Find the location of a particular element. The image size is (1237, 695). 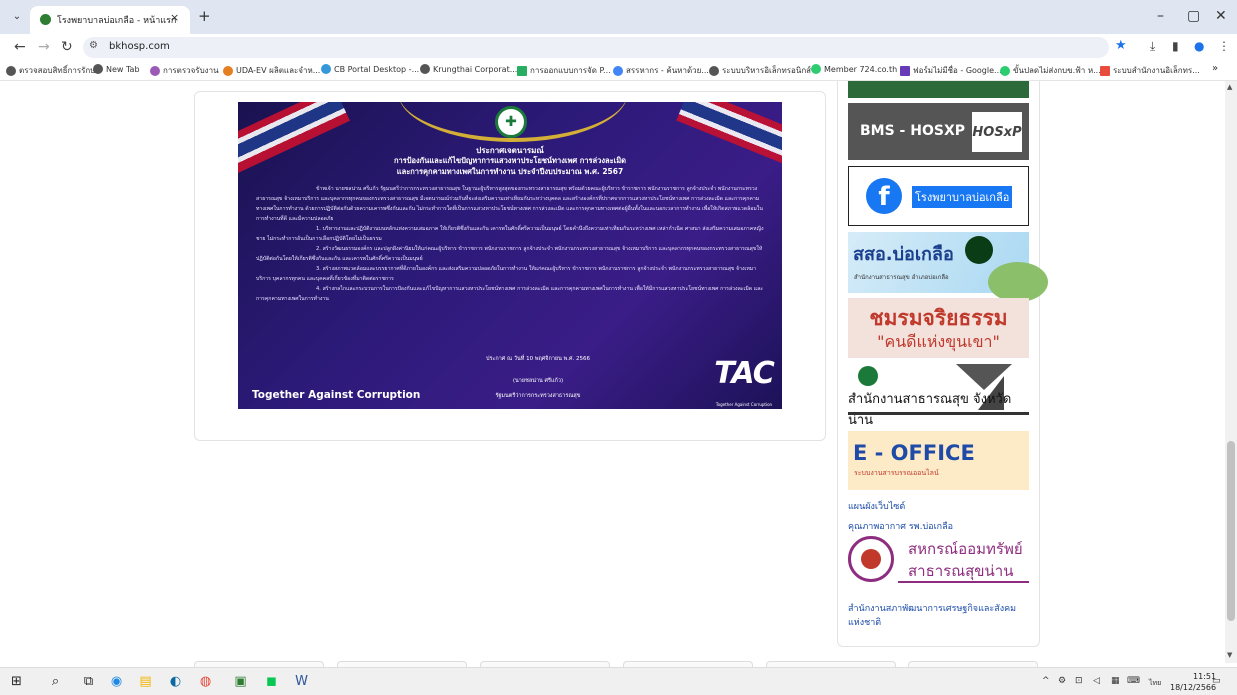

scroll-up-icon: ▲ is located at coordinates (1229, 87).